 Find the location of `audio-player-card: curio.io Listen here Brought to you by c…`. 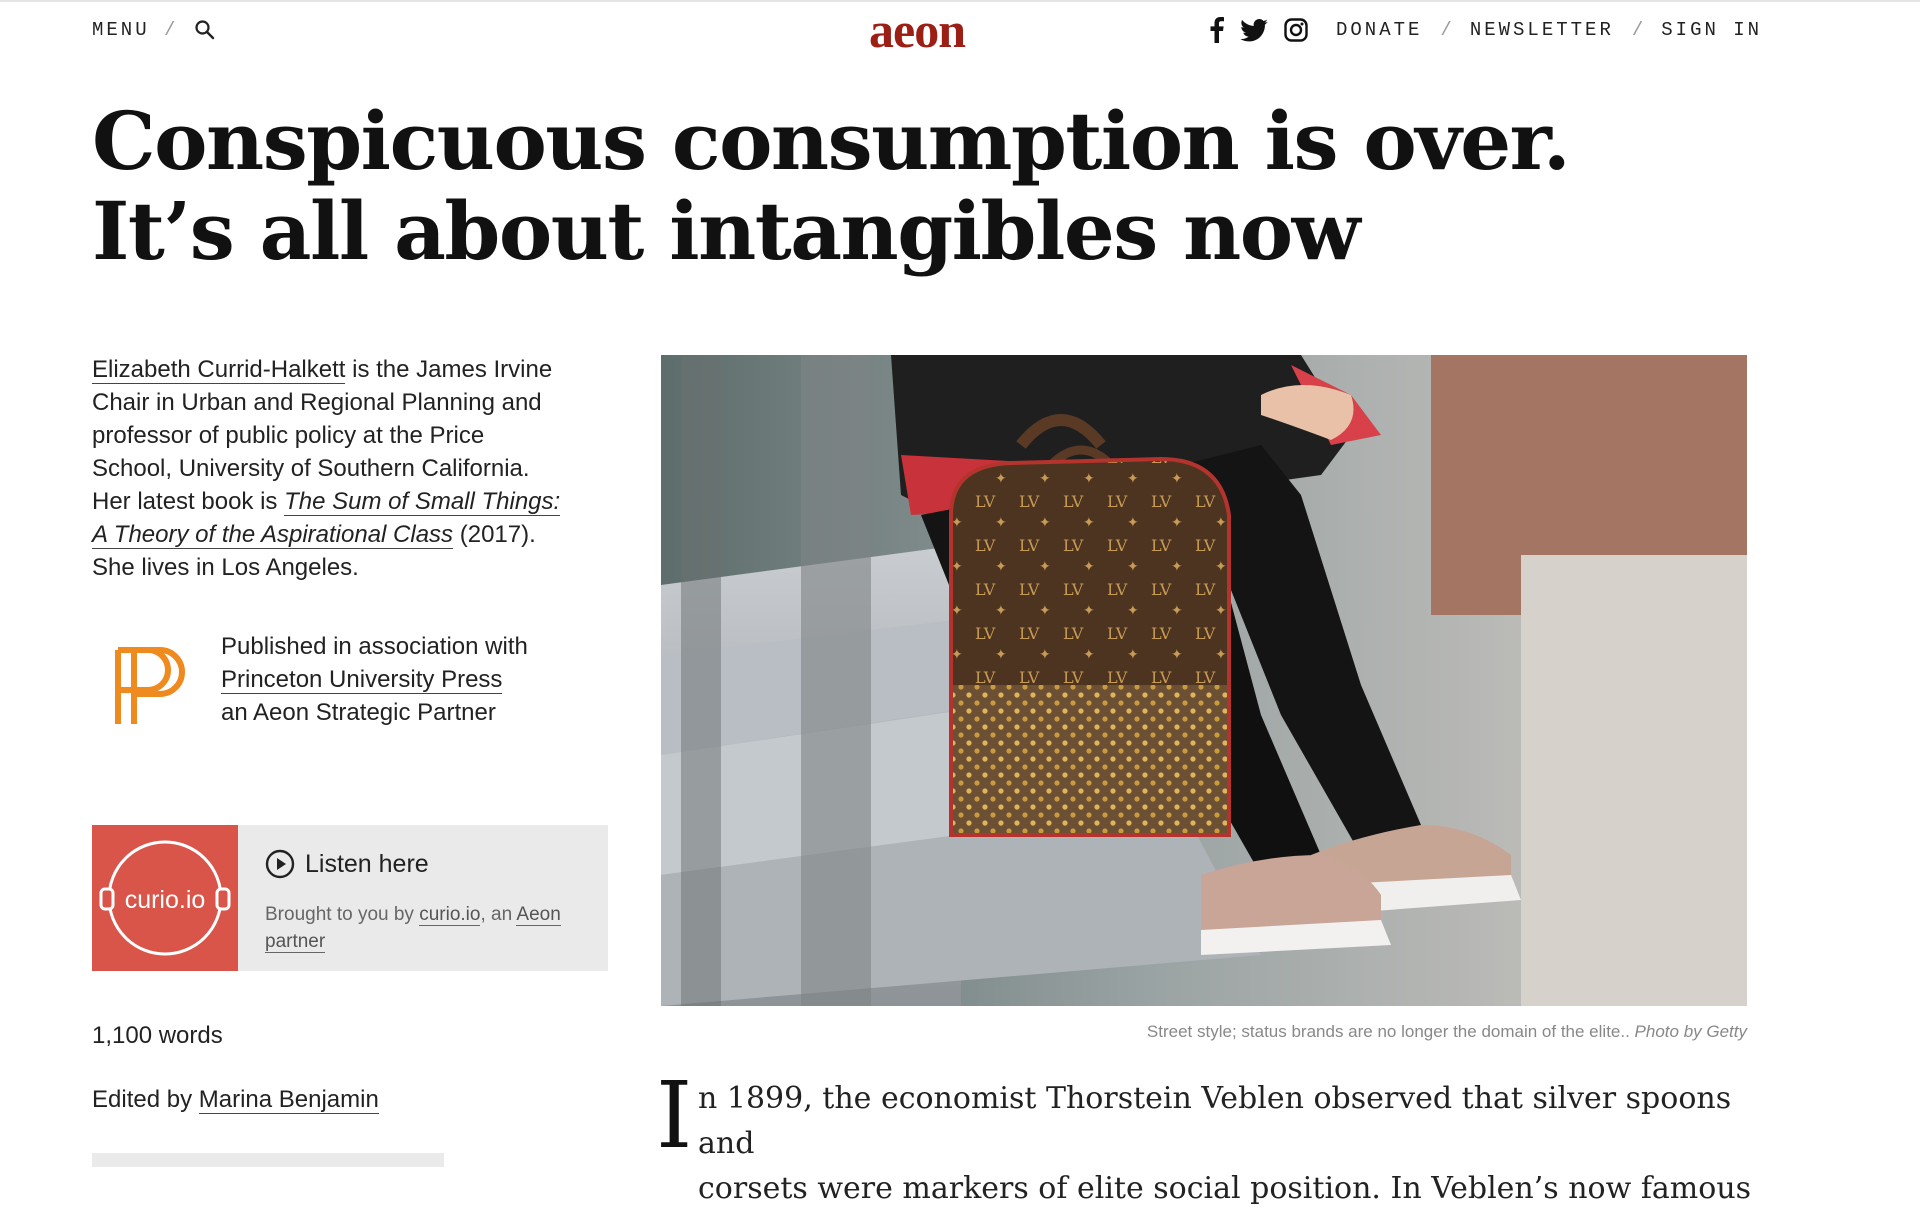

audio-player-card: curio.io Listen here Brought to you by c… is located at coordinates (350, 898).